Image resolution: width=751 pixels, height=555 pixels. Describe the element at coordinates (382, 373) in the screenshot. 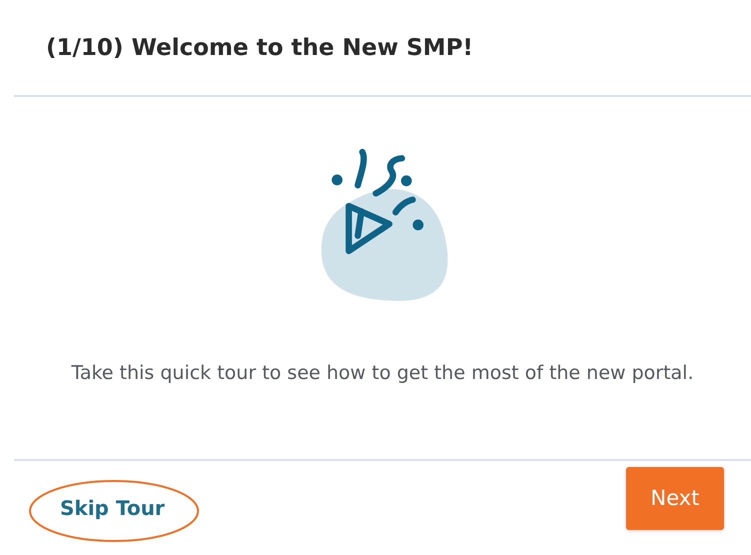

I see `tour-message: Take this quick tour to see how to get the most of the new portal.` at that location.